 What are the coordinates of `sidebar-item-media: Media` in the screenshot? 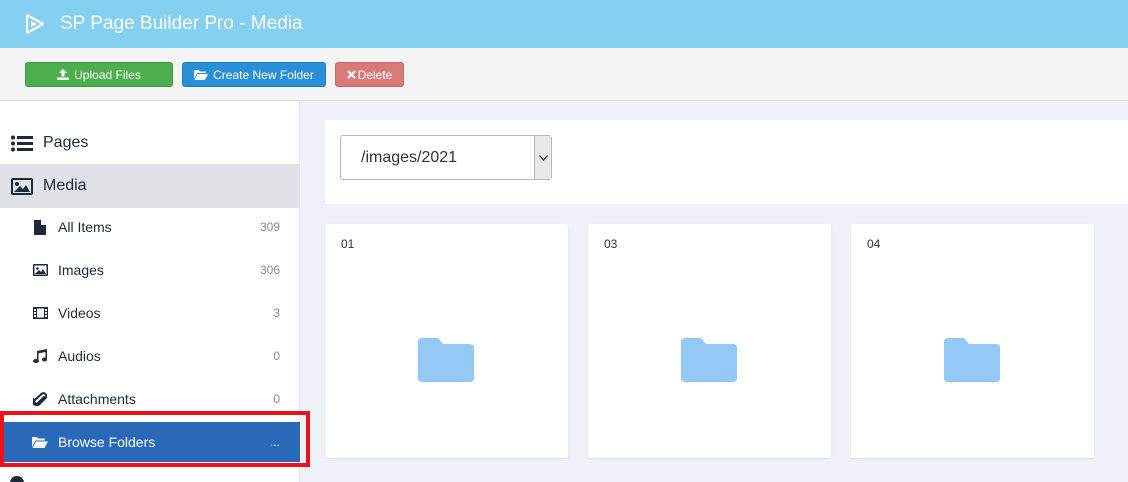 It's located at (150, 186).